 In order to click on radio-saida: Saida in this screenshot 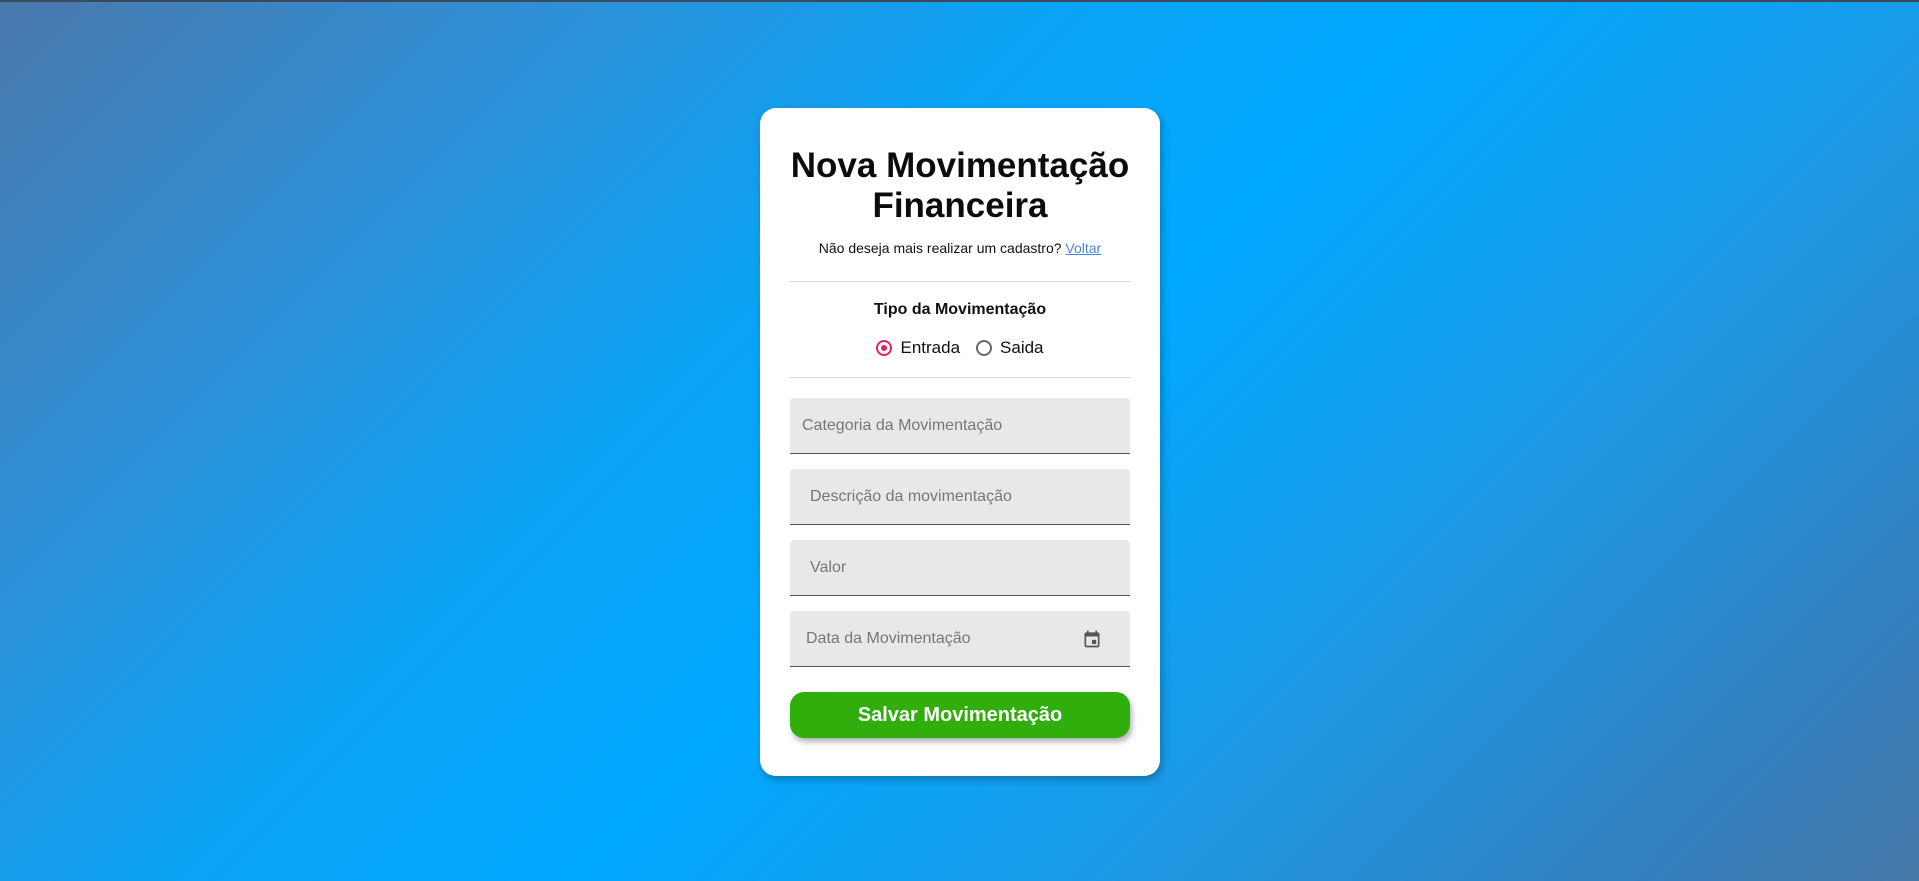, I will do `click(1010, 348)`.